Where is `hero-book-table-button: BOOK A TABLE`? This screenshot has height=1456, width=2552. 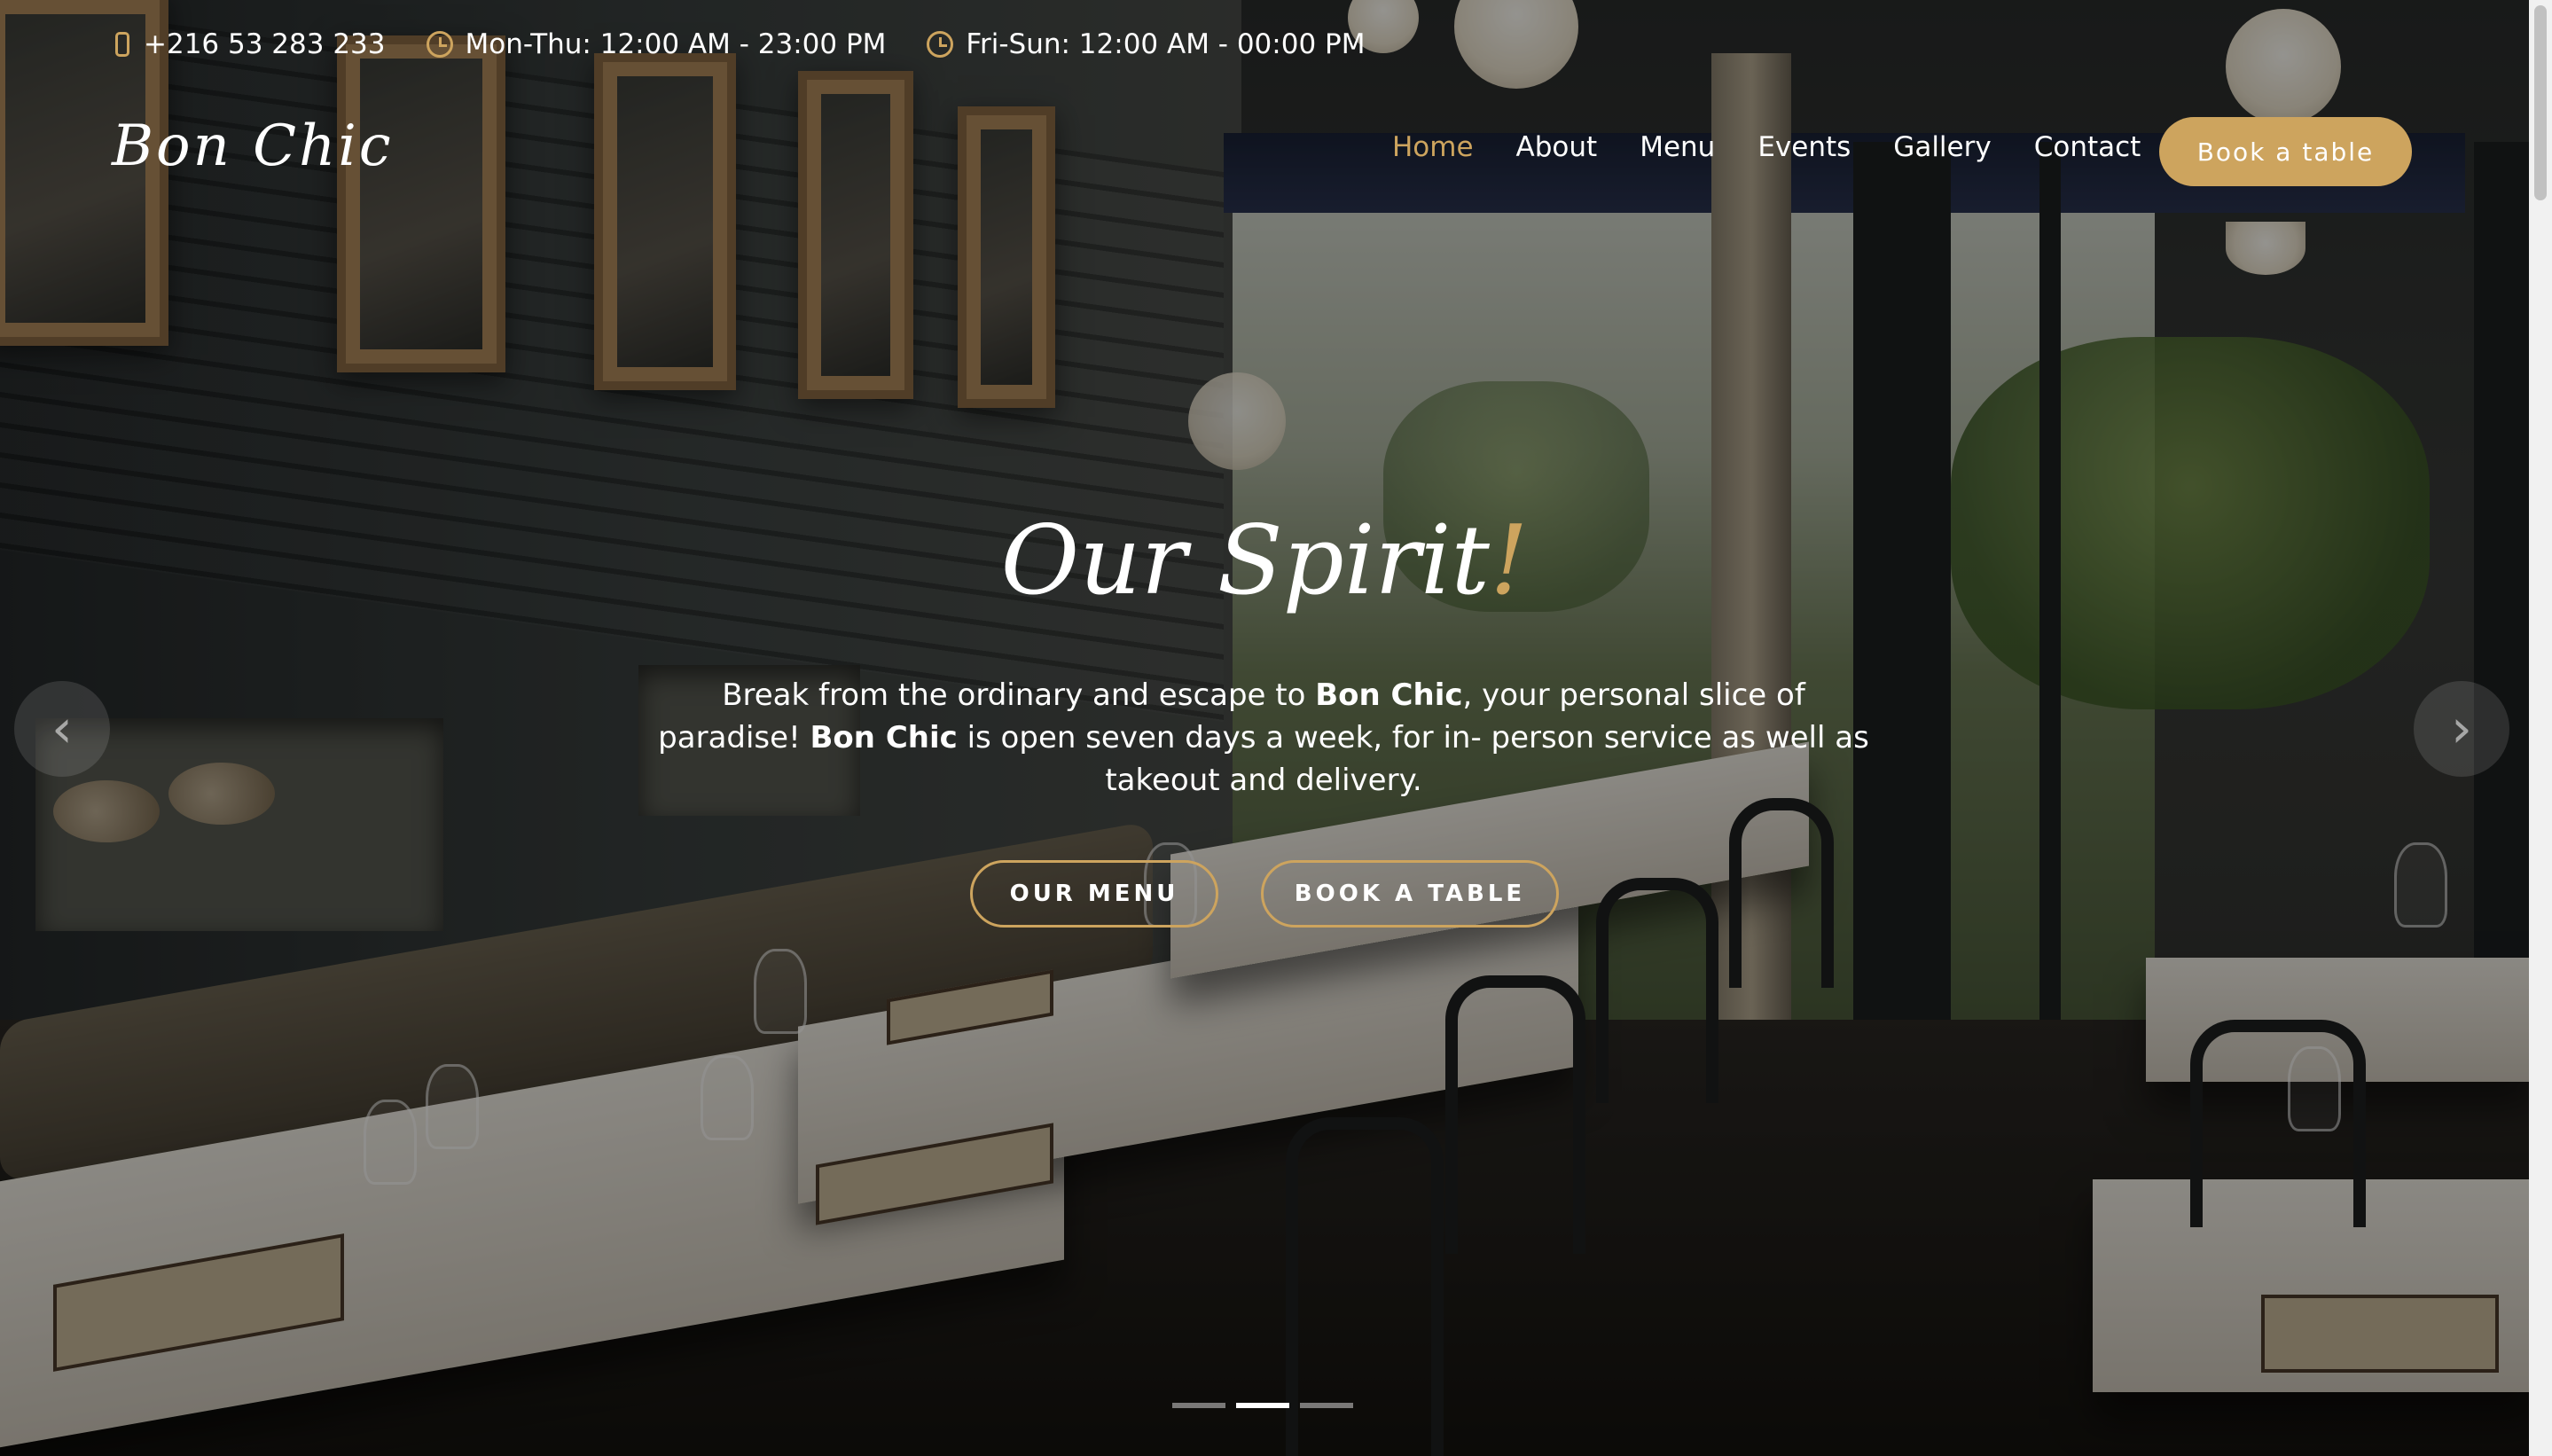
hero-book-table-button: BOOK A TABLE is located at coordinates (1410, 894).